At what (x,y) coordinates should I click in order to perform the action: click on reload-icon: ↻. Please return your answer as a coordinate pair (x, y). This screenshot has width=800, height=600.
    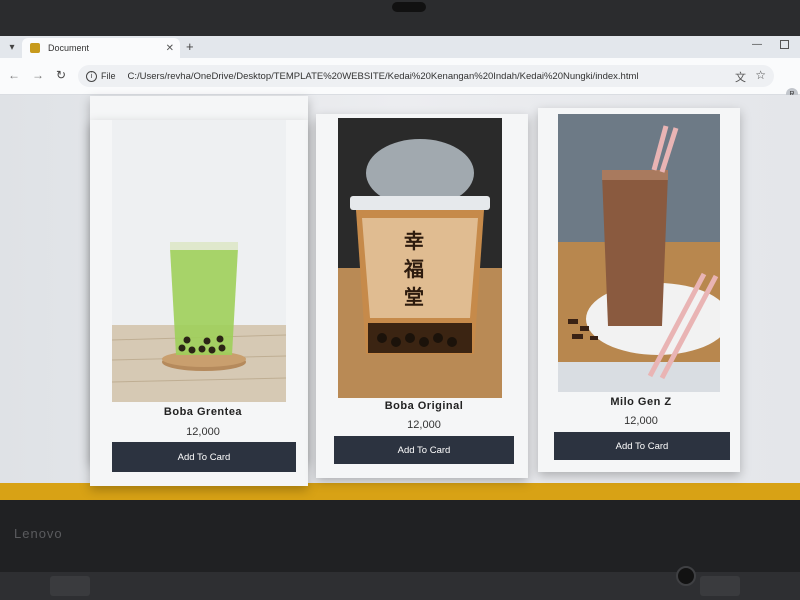
    Looking at the image, I should click on (61, 75).